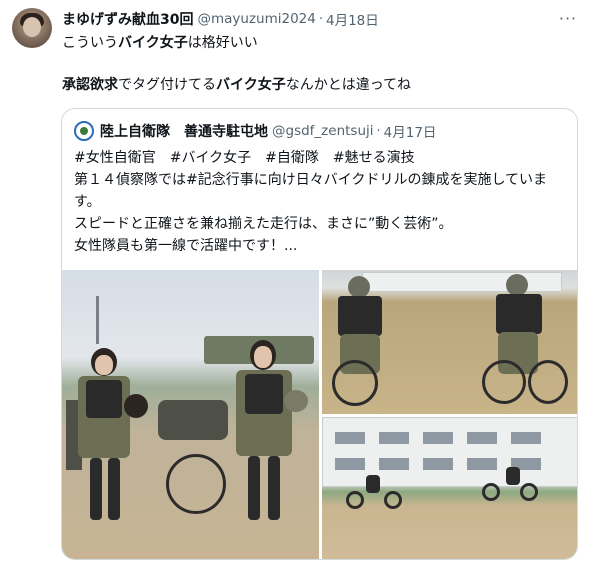  I want to click on quoted-tweet-header: 陸上自衛隊 善通寺駐屯地 @gsdf_zentsuji · 4月17日, so click(255, 131).